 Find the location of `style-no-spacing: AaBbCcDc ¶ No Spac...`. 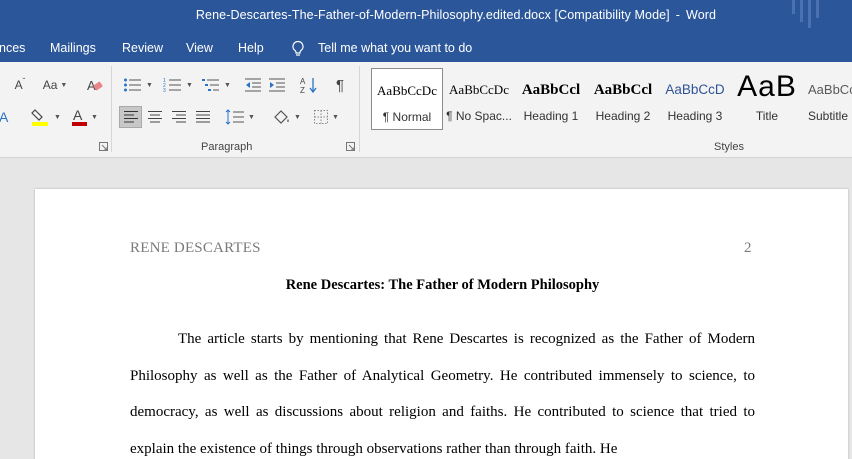

style-no-spacing: AaBbCcDc ¶ No Spac... is located at coordinates (479, 99).